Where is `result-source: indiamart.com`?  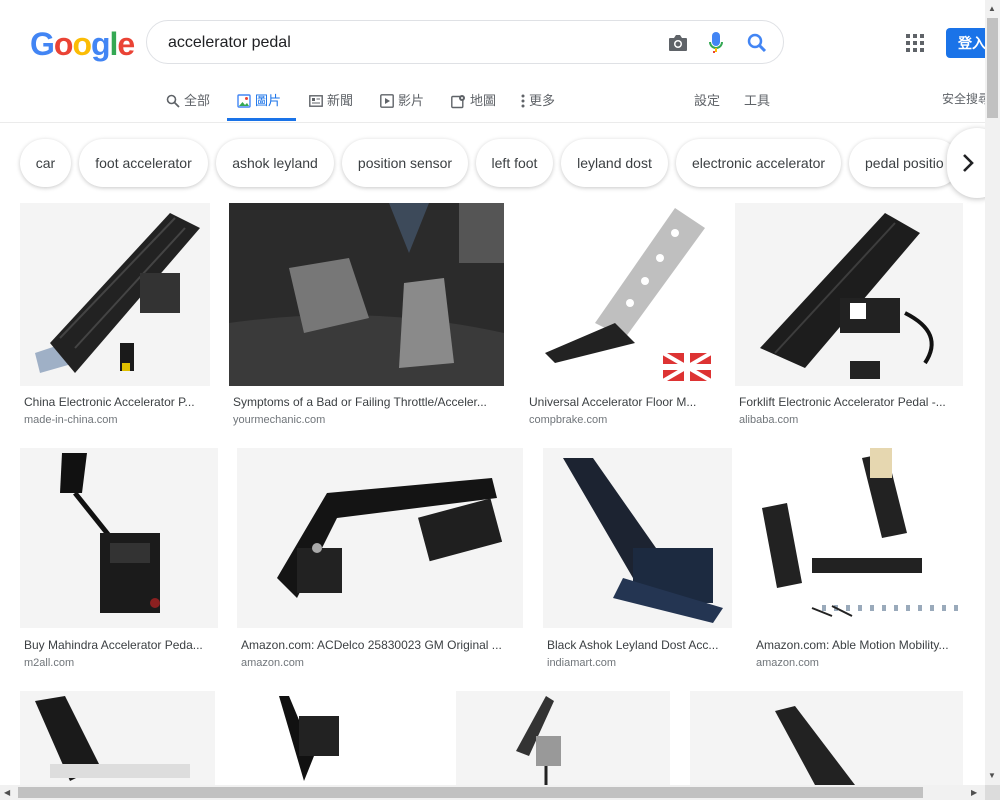
result-source: indiamart.com is located at coordinates (582, 663).